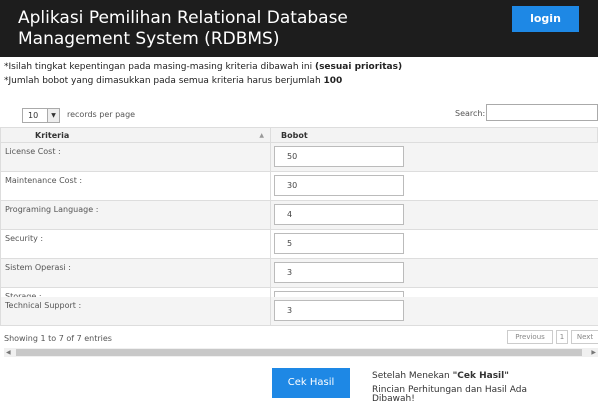  Describe the element at coordinates (339, 185) in the screenshot. I see `bobot-input-maintenance-cost` at that location.